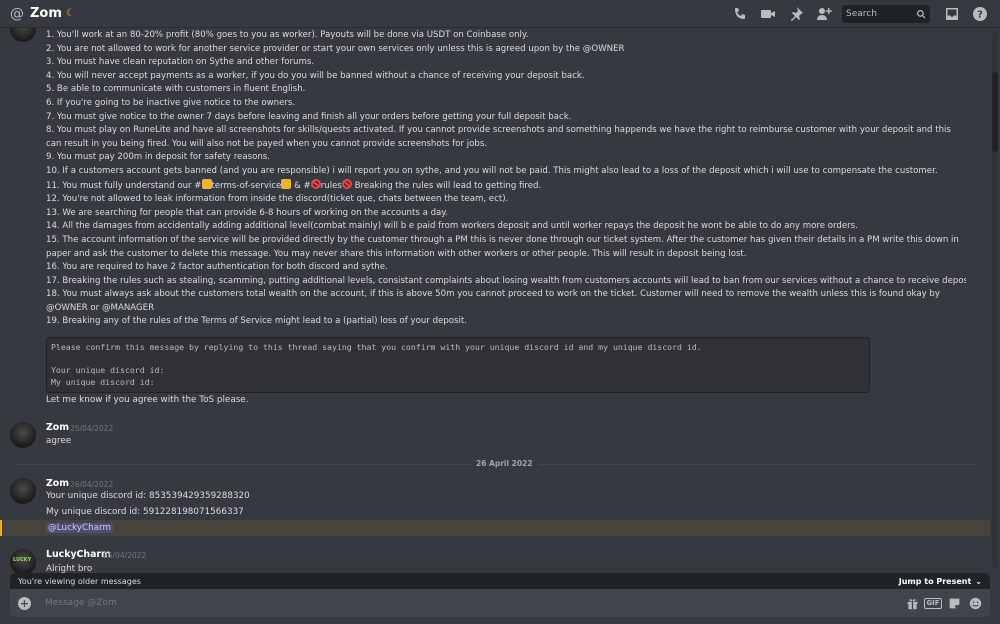 This screenshot has height=624, width=1000. What do you see at coordinates (796, 14) in the screenshot?
I see `pin-icon` at bounding box center [796, 14].